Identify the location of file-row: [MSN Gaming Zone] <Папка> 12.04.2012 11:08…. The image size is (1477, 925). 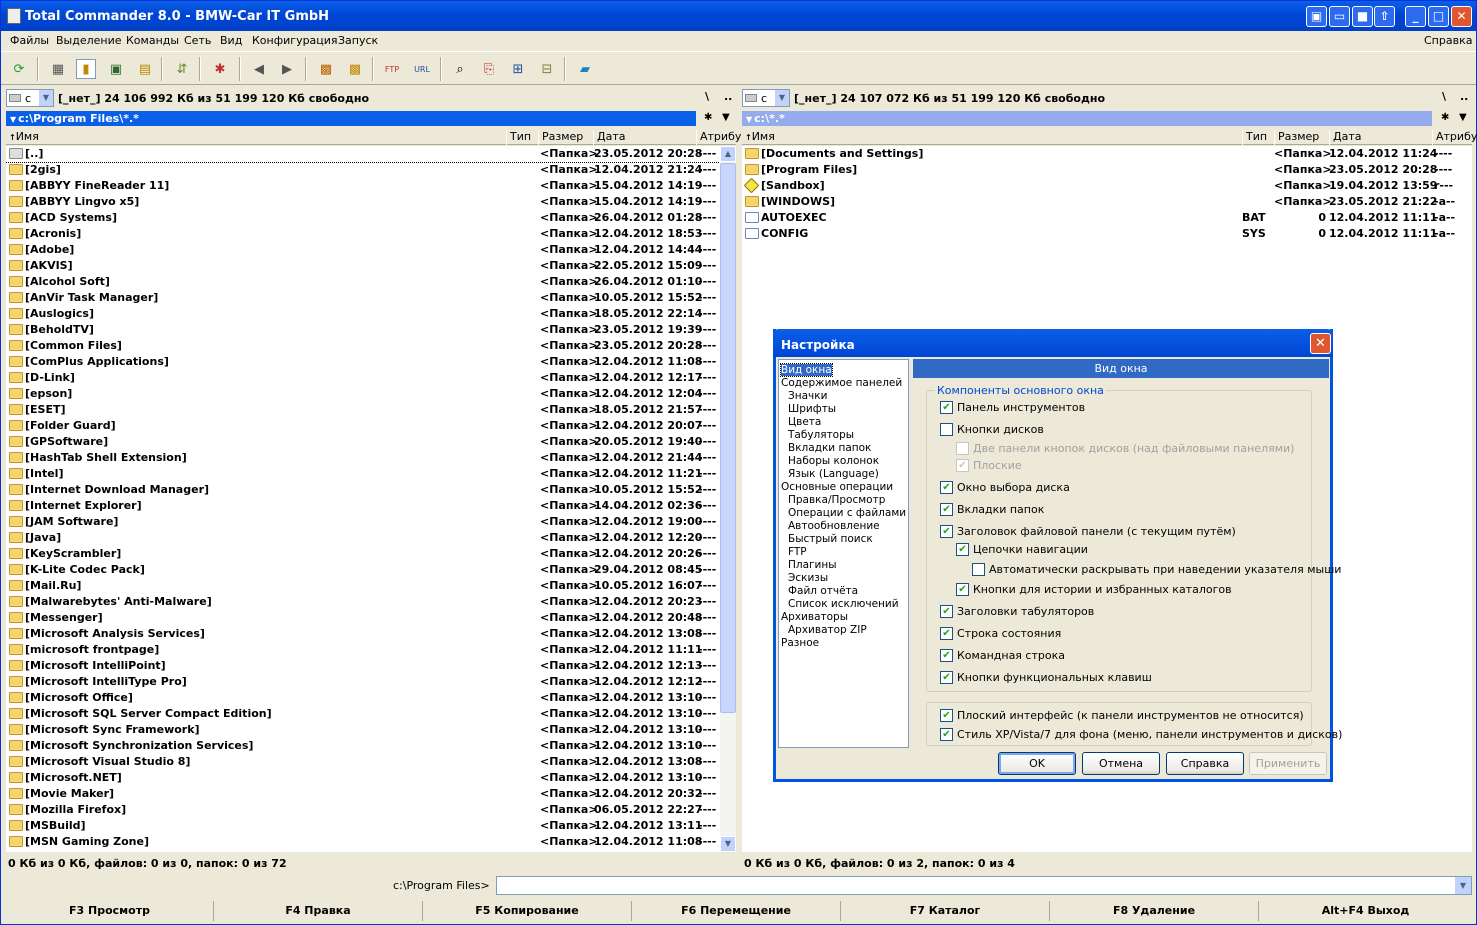
(363, 842).